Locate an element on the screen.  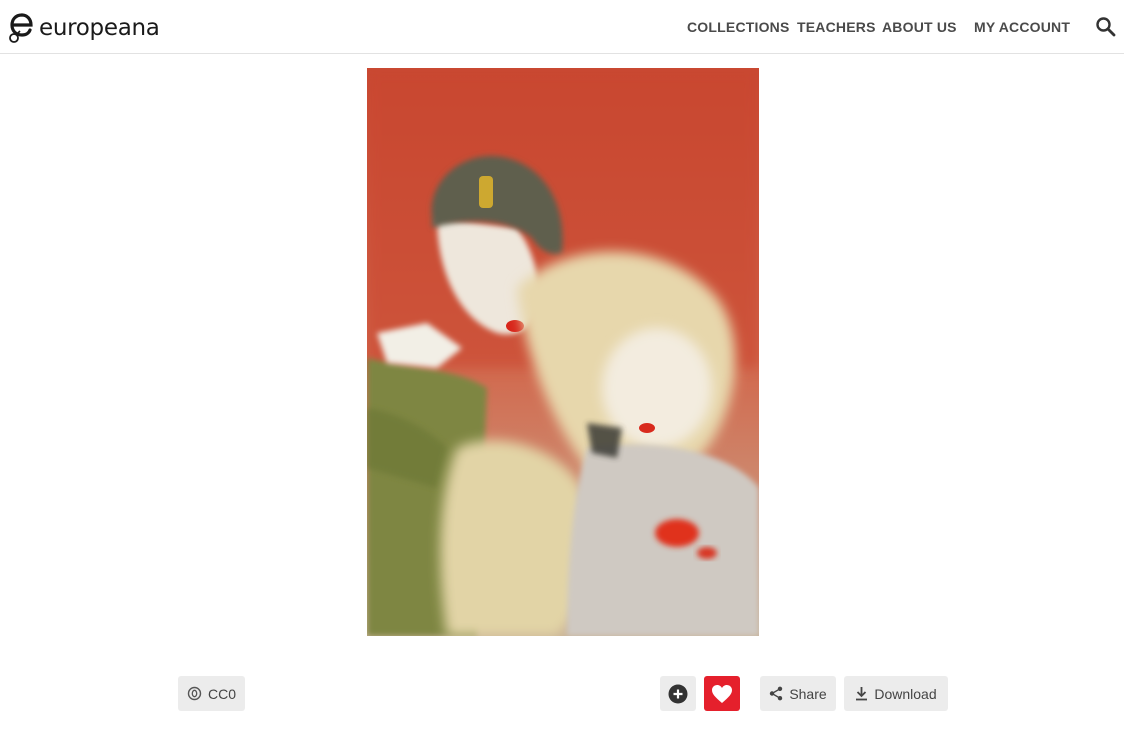
license-button: CC0 is located at coordinates (211, 693).